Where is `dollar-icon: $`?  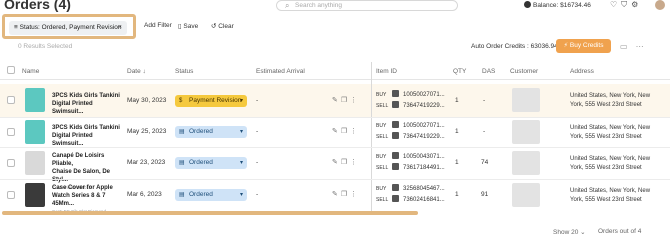
dollar-icon: $ is located at coordinates (181, 101).